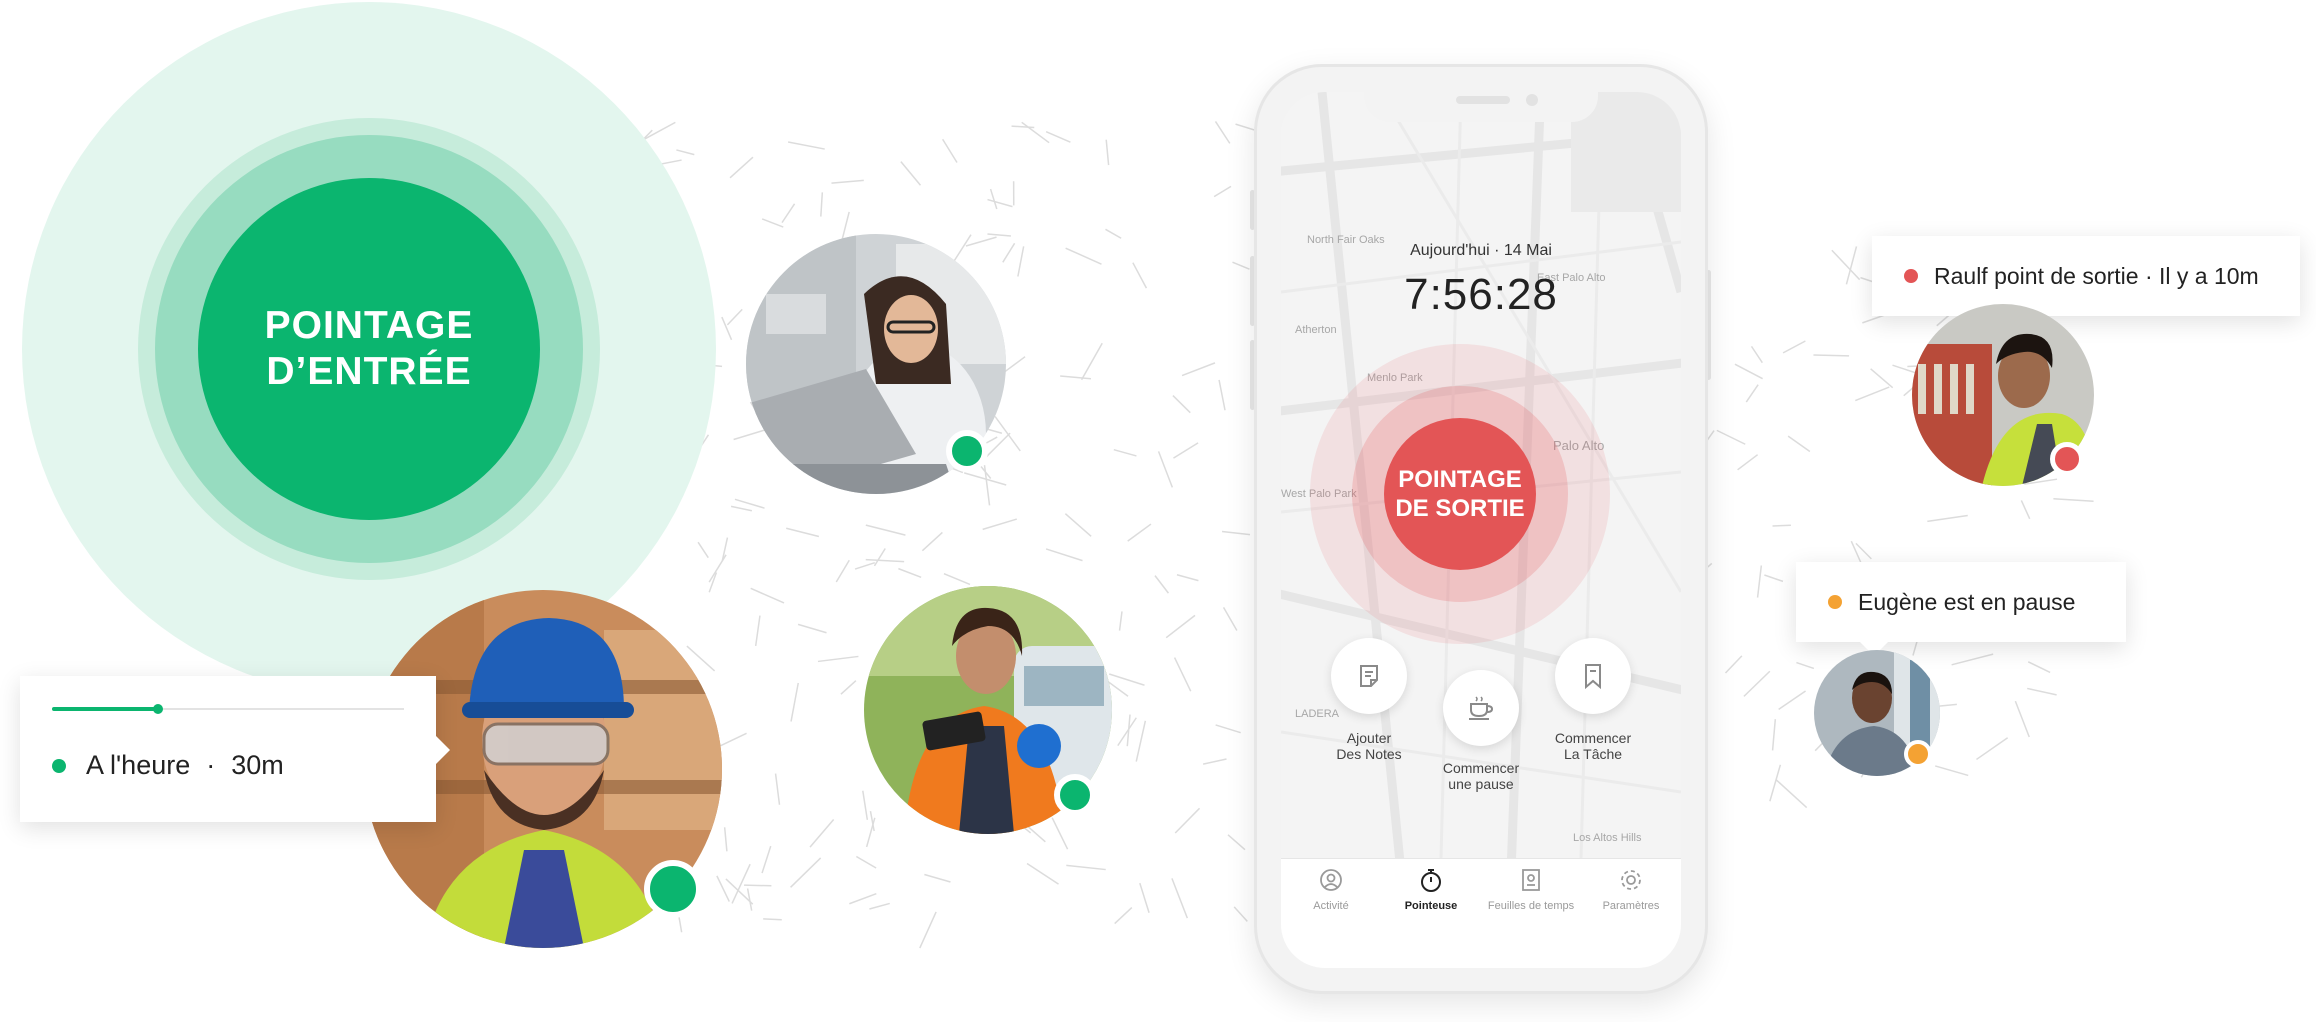 This screenshot has height=1022, width=2316. What do you see at coordinates (1593, 676) in the screenshot?
I see `start-task-button` at bounding box center [1593, 676].